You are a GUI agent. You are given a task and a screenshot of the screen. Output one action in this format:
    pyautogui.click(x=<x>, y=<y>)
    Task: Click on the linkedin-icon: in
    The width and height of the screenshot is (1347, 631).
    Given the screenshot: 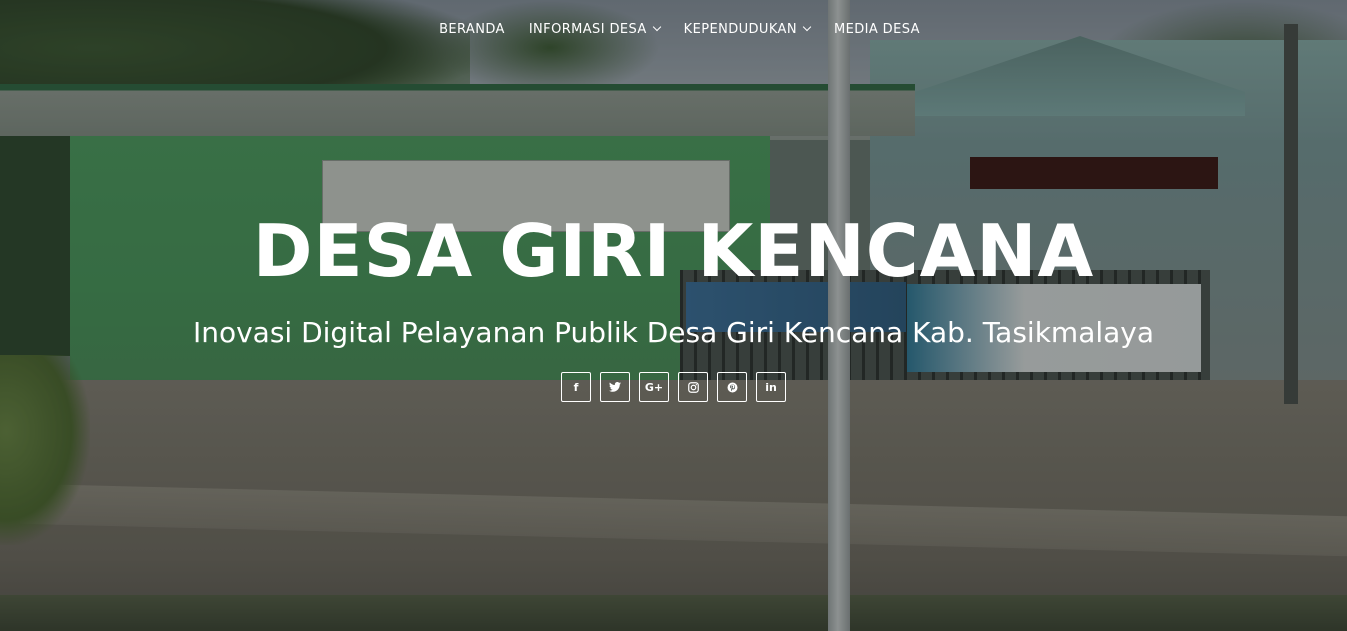 What is the action you would take?
    pyautogui.click(x=771, y=387)
    